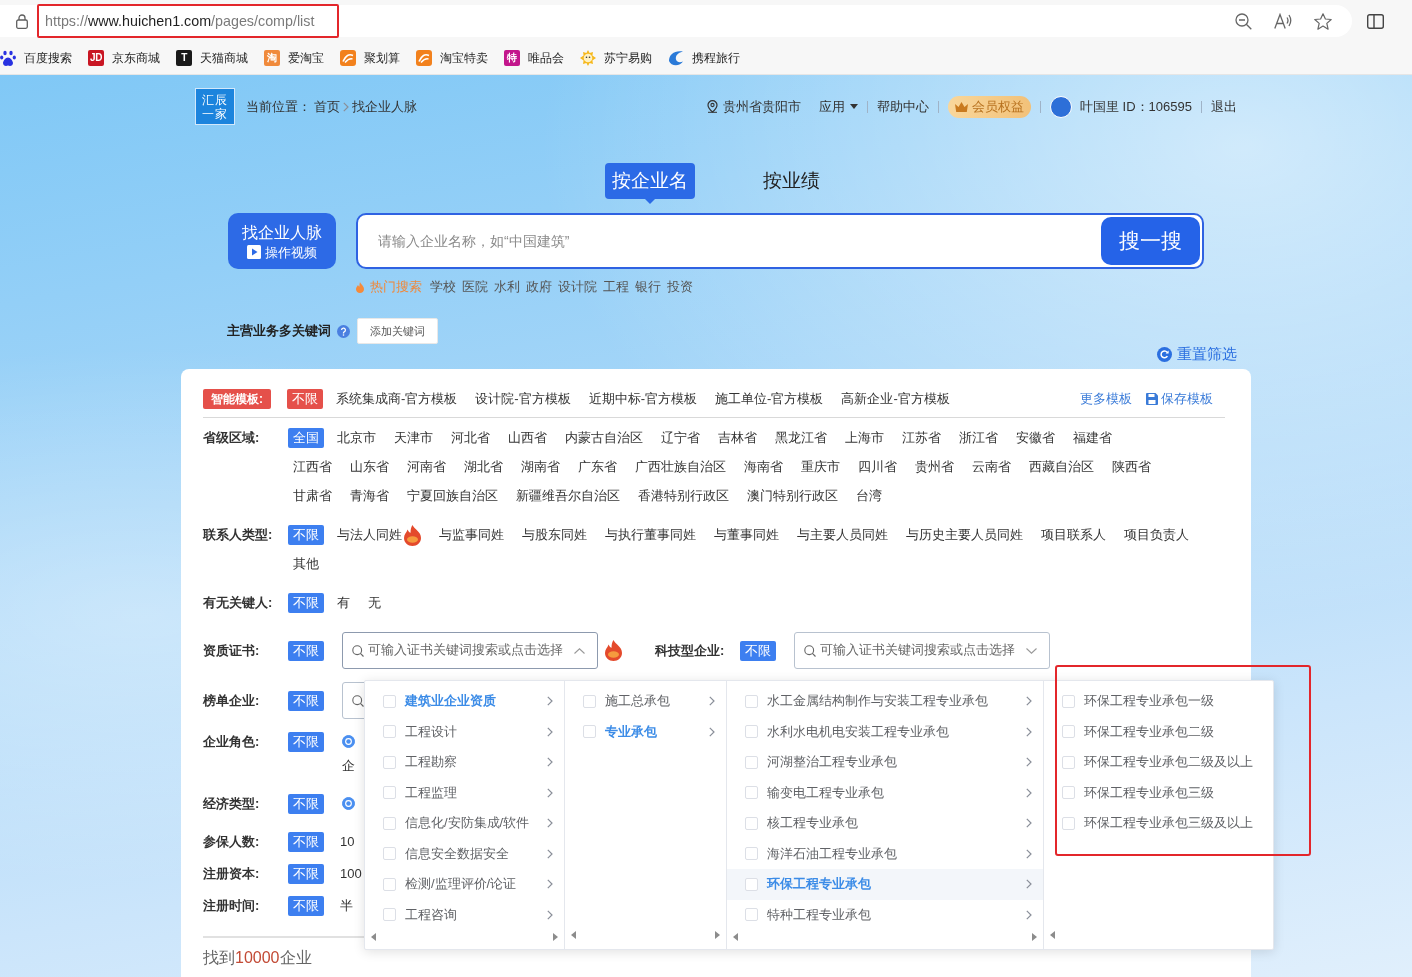 This screenshot has height=977, width=1412. I want to click on filter-option: 澳门特别行政区, so click(792, 496).